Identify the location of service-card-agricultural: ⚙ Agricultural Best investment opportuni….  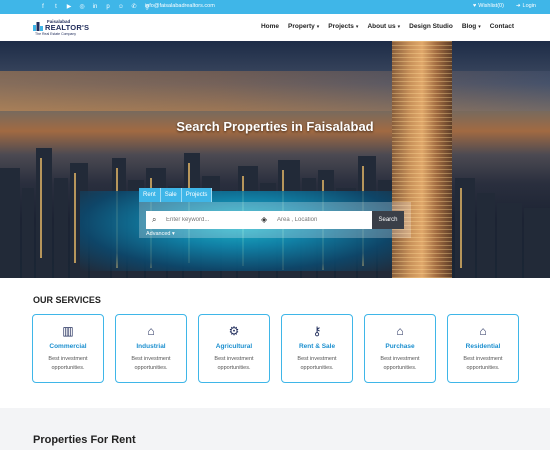
(234, 348).